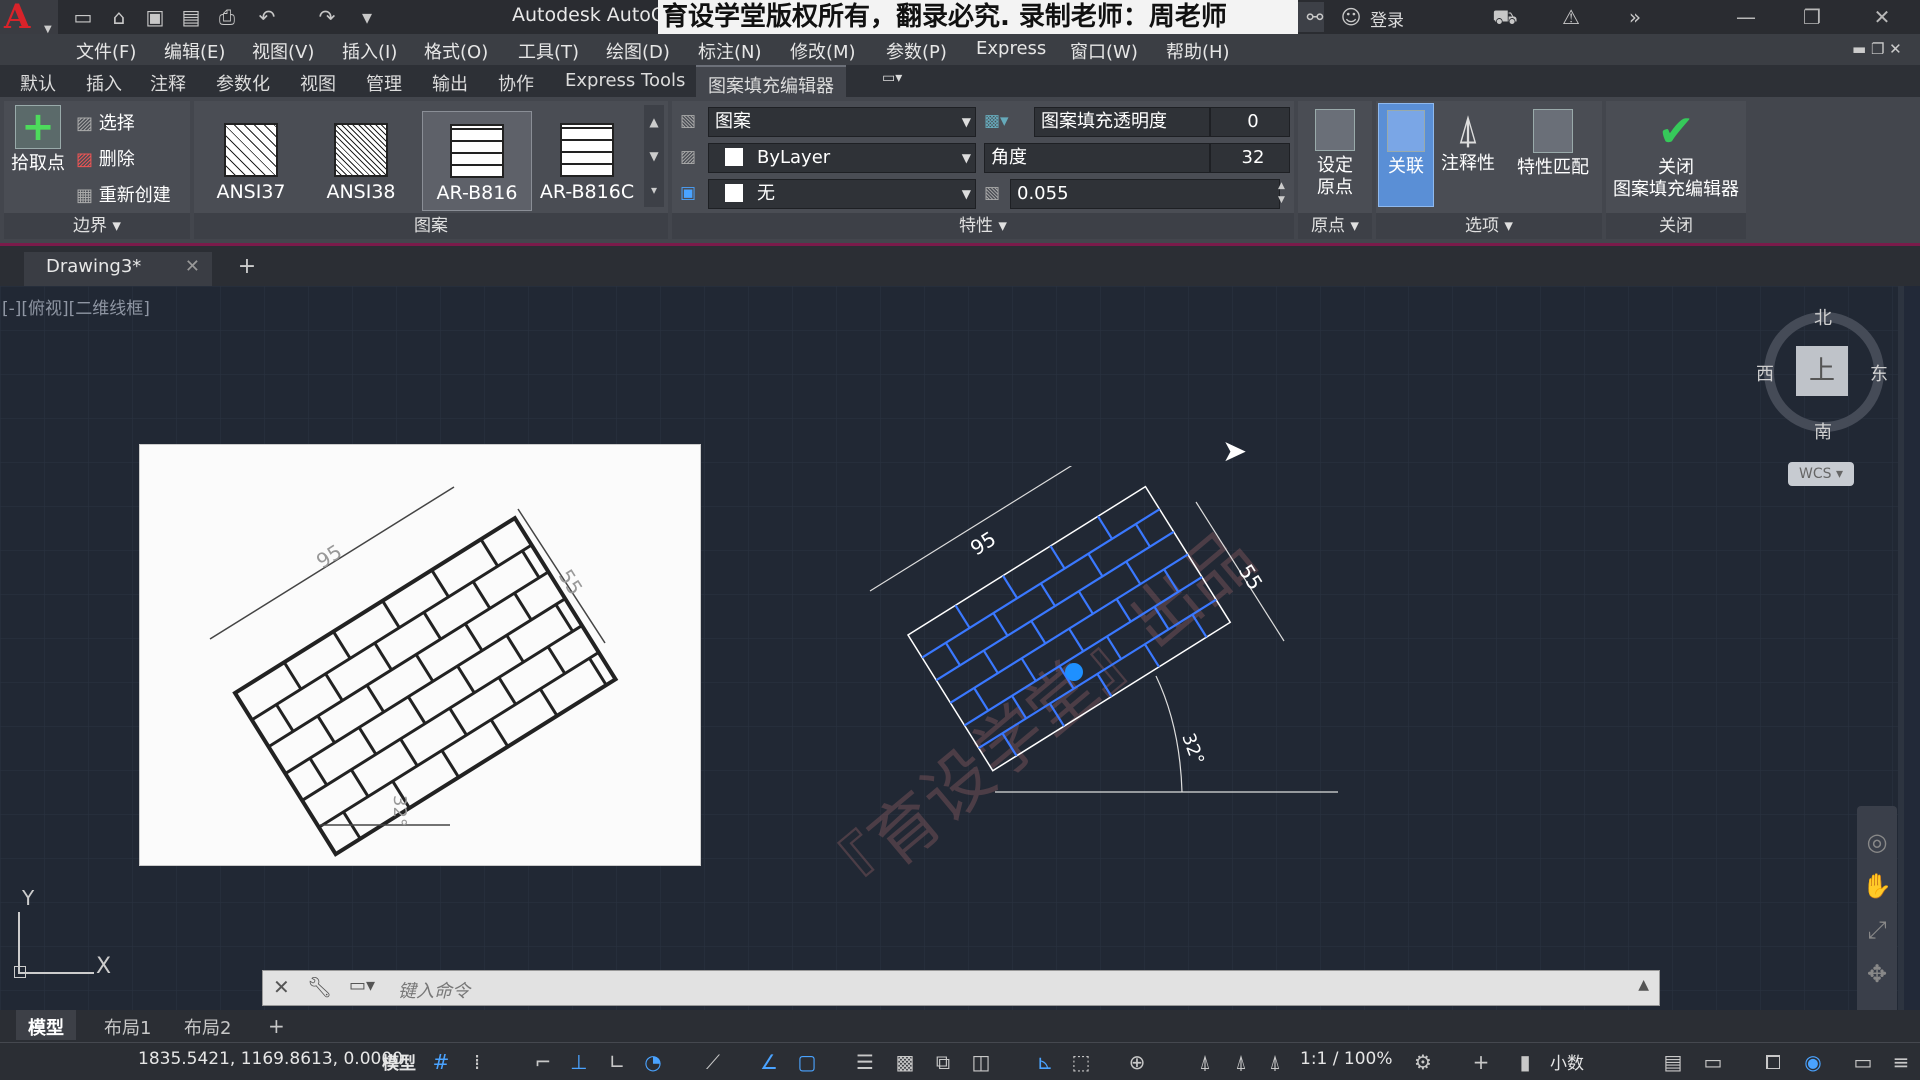  I want to click on more-icon: », so click(1635, 17).